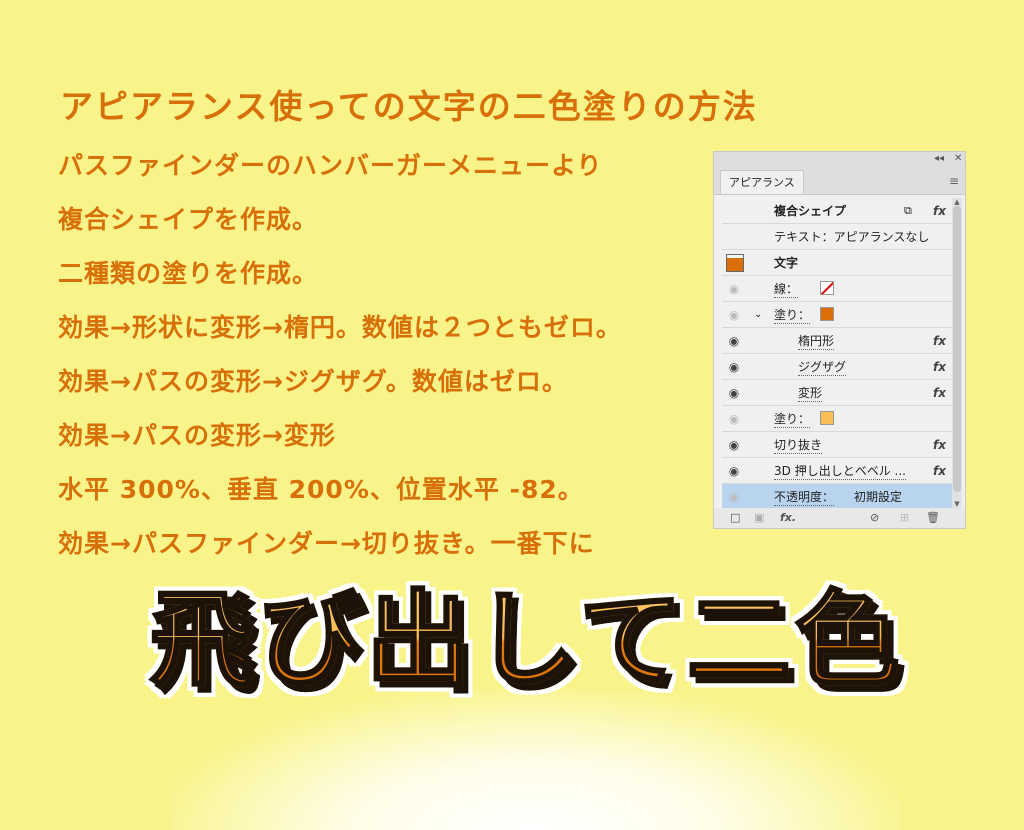 This screenshot has width=1024, height=830. Describe the element at coordinates (957, 202) in the screenshot. I see `scroll-up-icon: ▲` at that location.